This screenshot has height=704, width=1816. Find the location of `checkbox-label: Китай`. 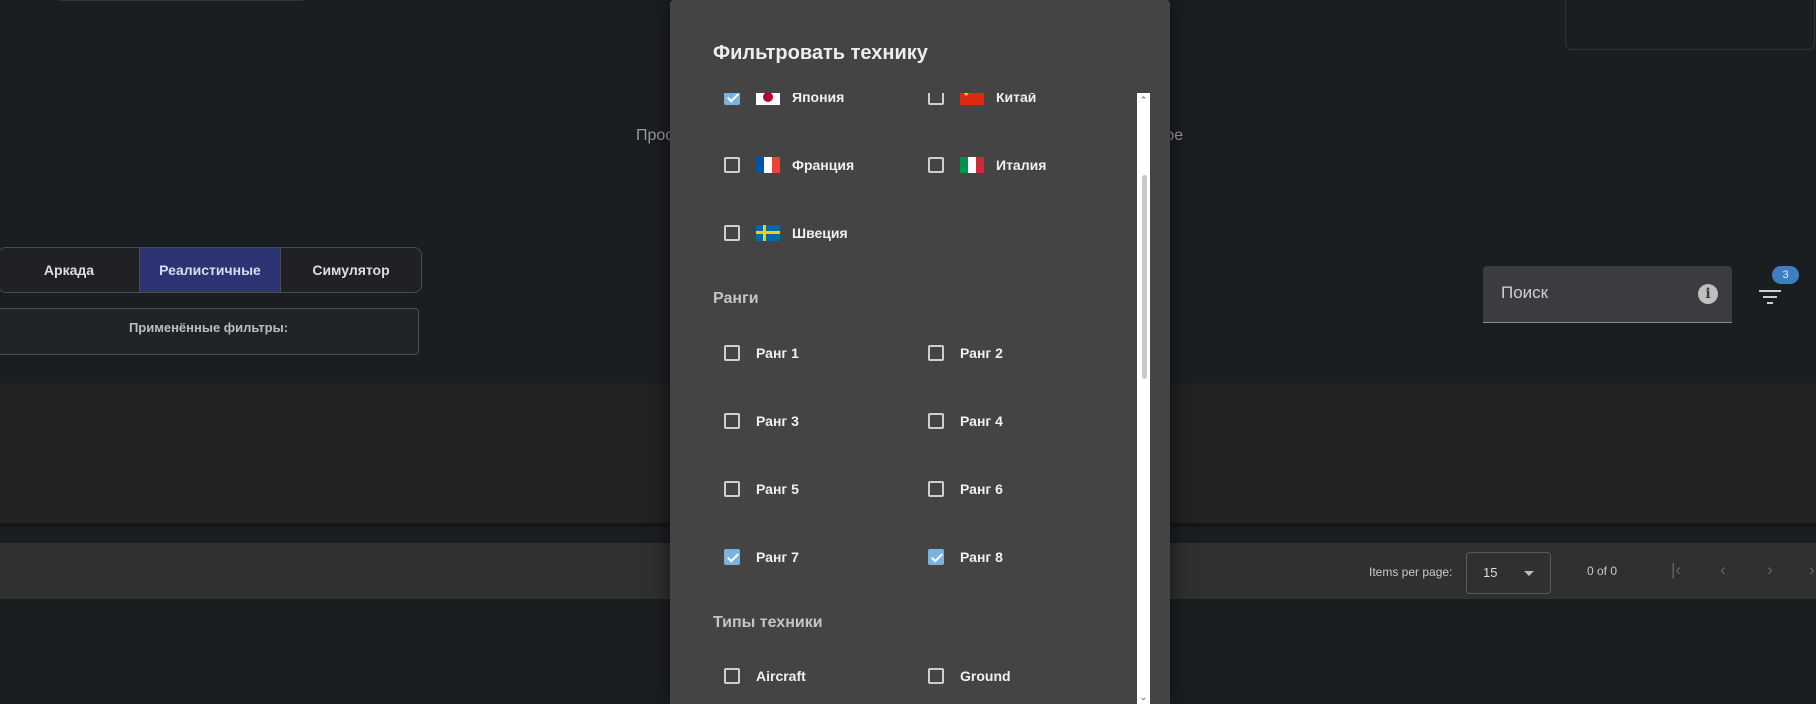

checkbox-label: Китай is located at coordinates (1016, 99).